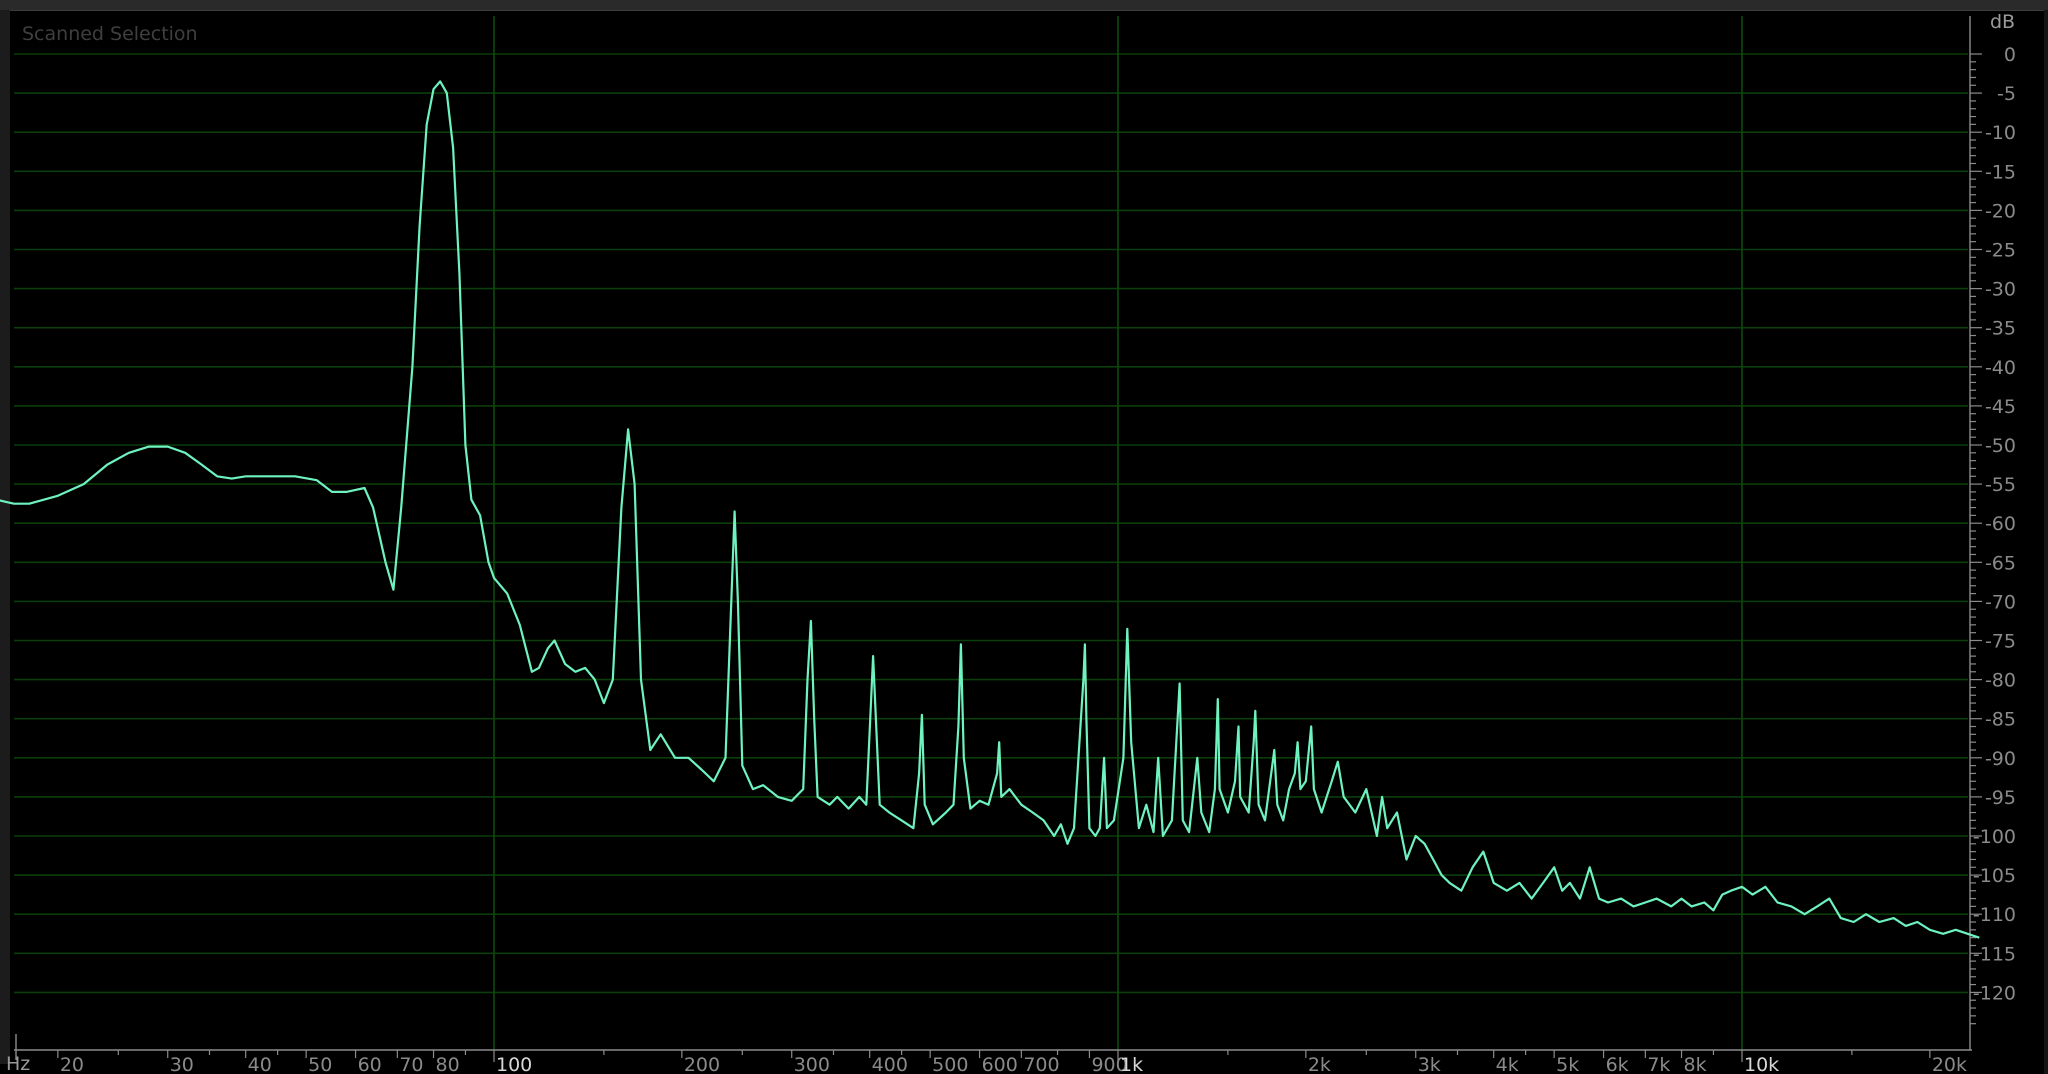 This screenshot has width=2048, height=1074. Describe the element at coordinates (2000, 290) in the screenshot. I see `y-tick-label: -30` at that location.